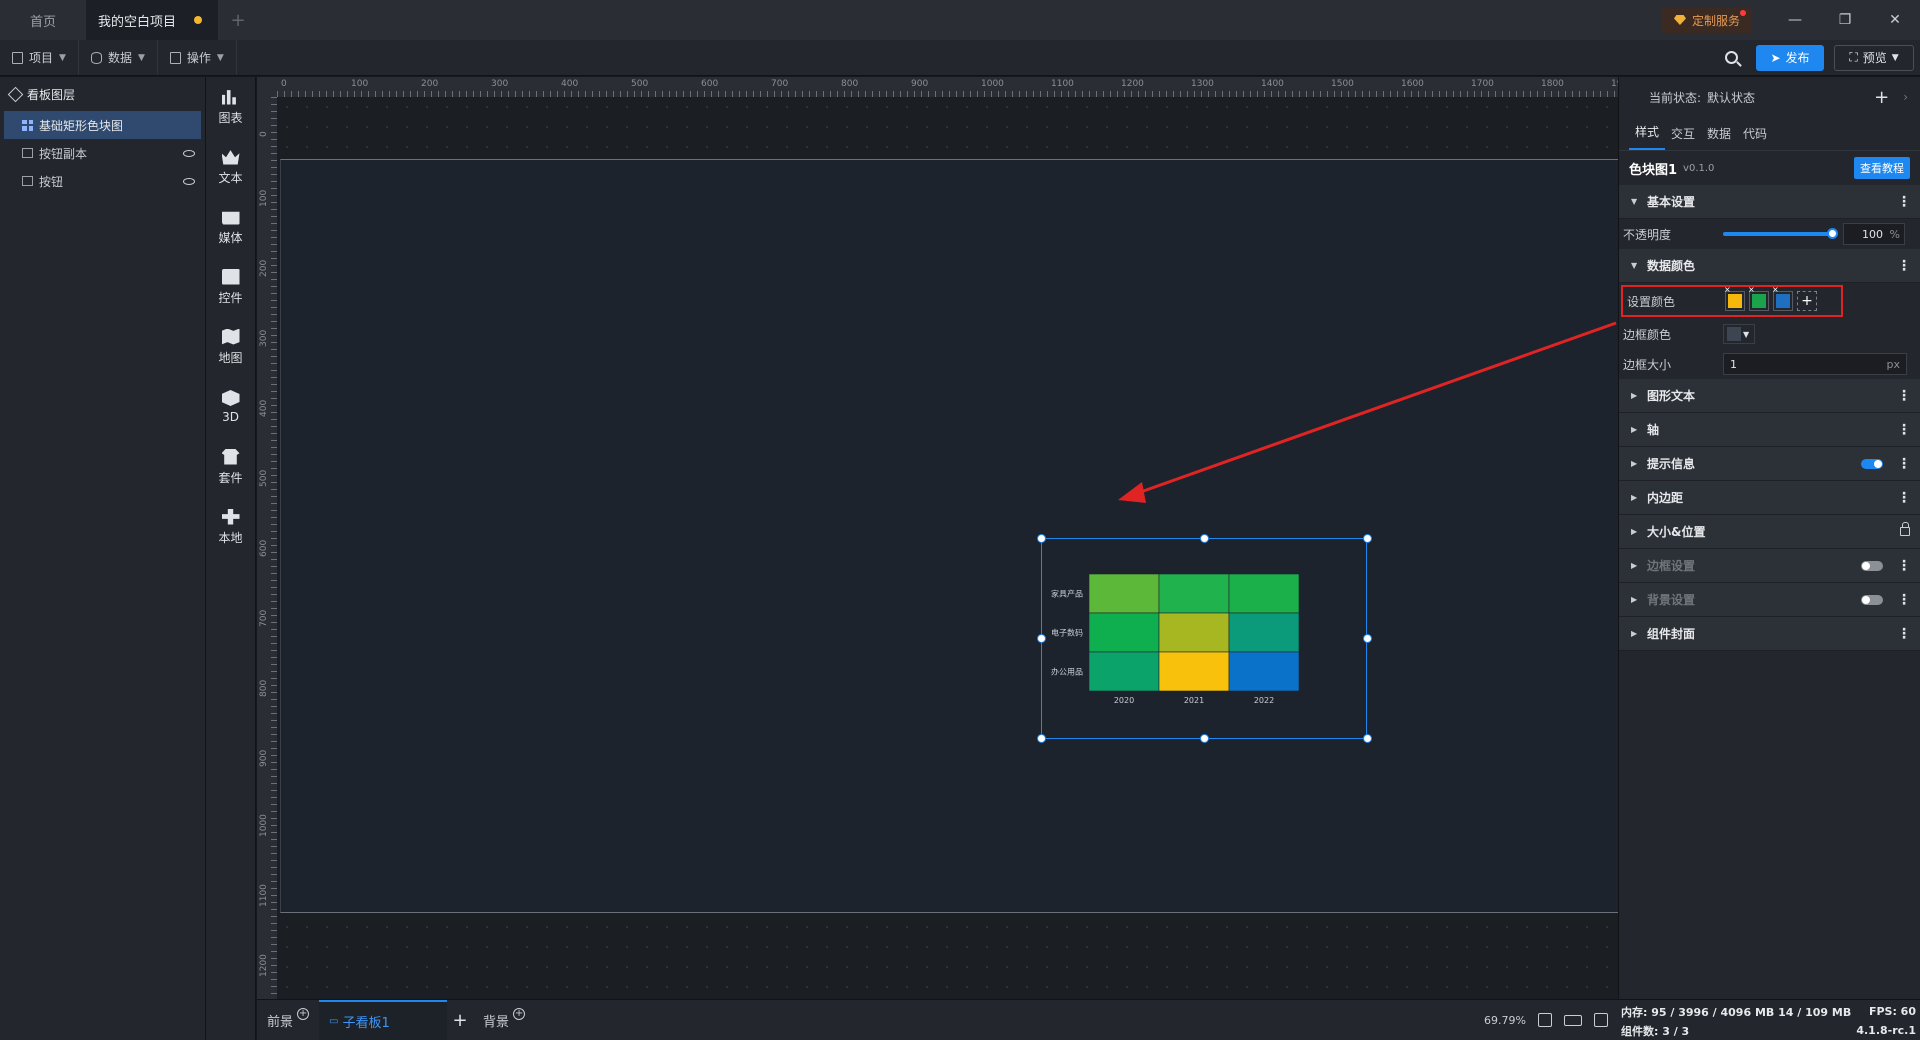 Image resolution: width=1920 pixels, height=1040 pixels. I want to click on tutorial-button: 查看教程, so click(1882, 168).